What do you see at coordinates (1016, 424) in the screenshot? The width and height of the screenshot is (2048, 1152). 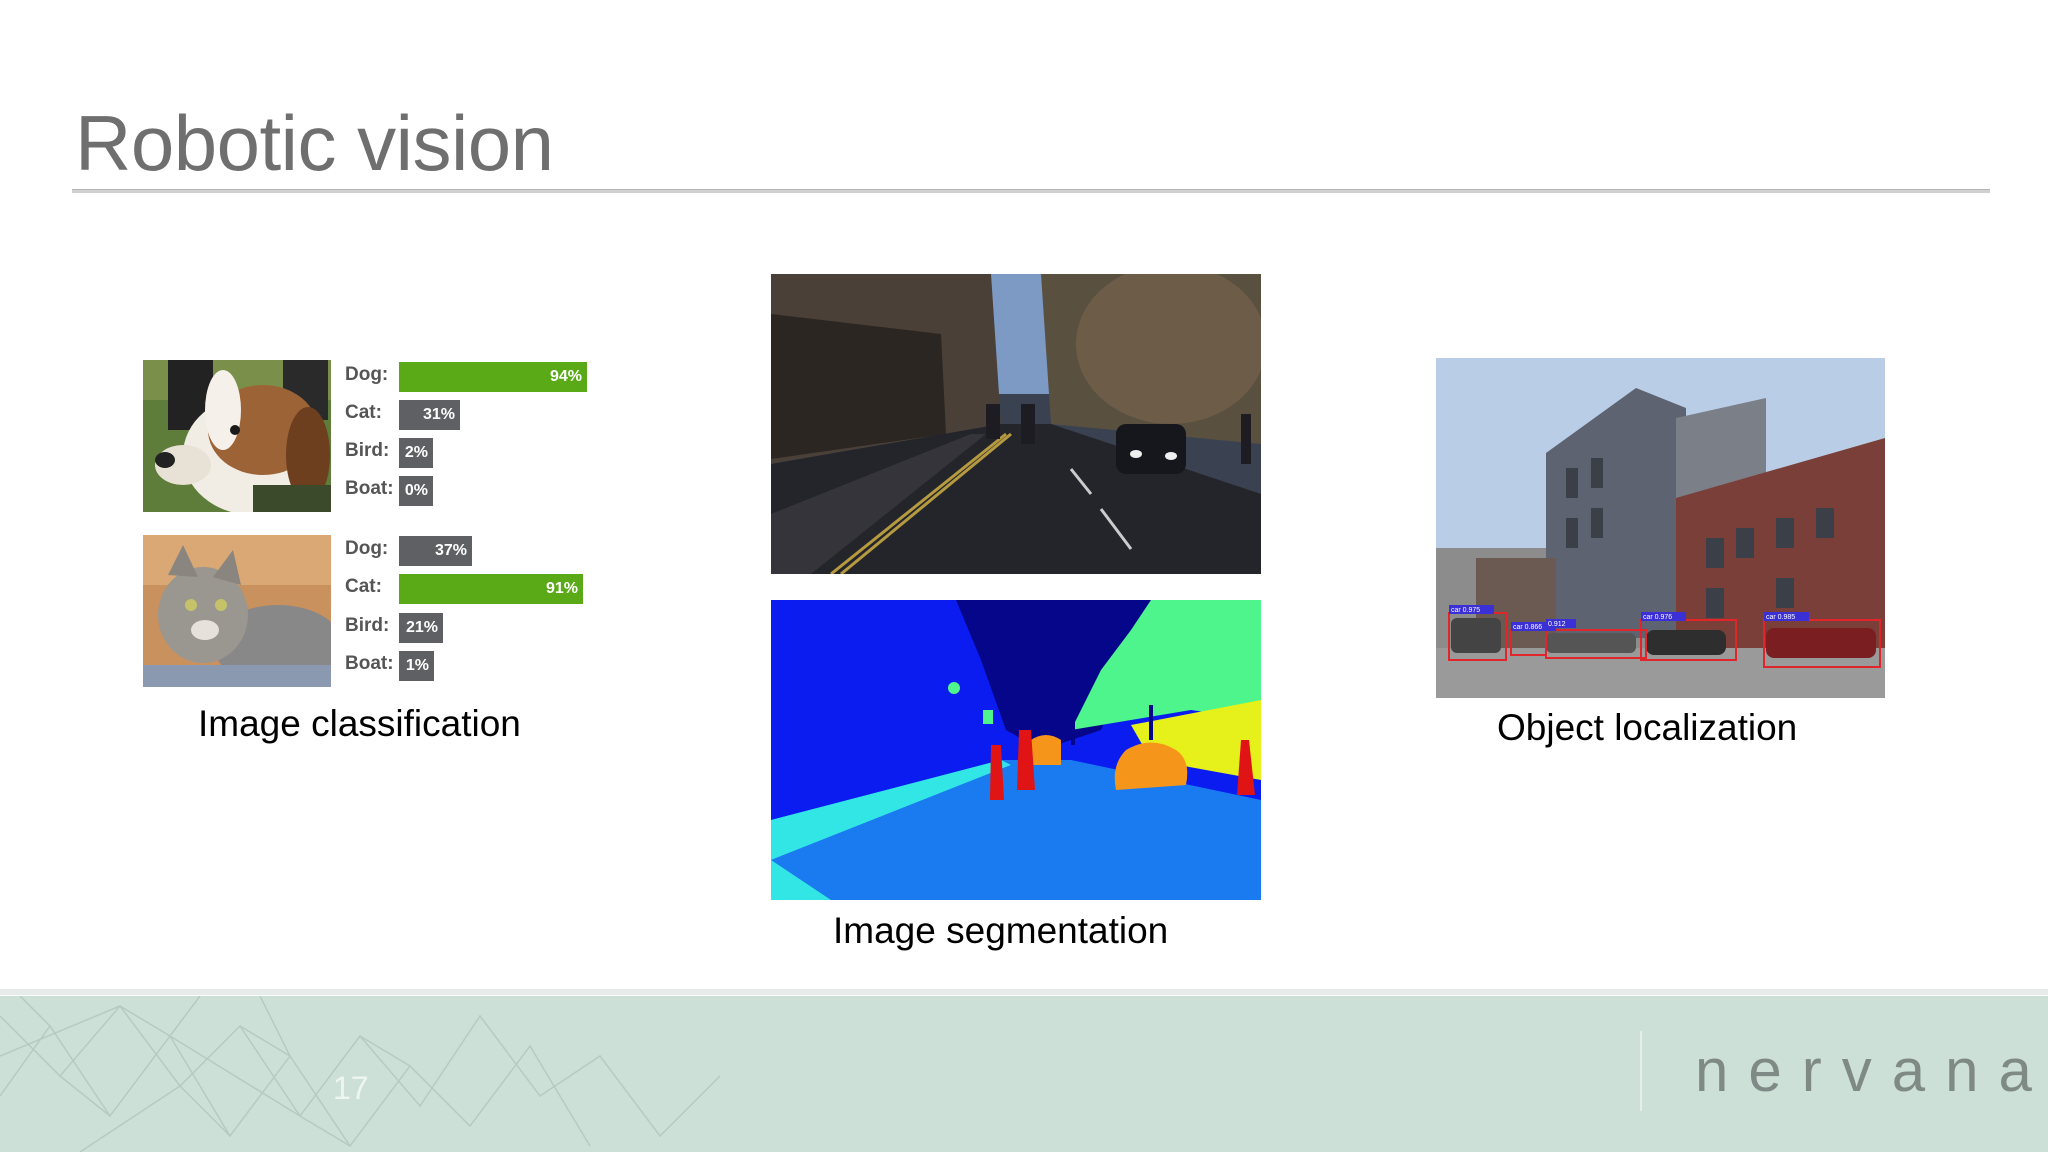 I see `street-photo` at bounding box center [1016, 424].